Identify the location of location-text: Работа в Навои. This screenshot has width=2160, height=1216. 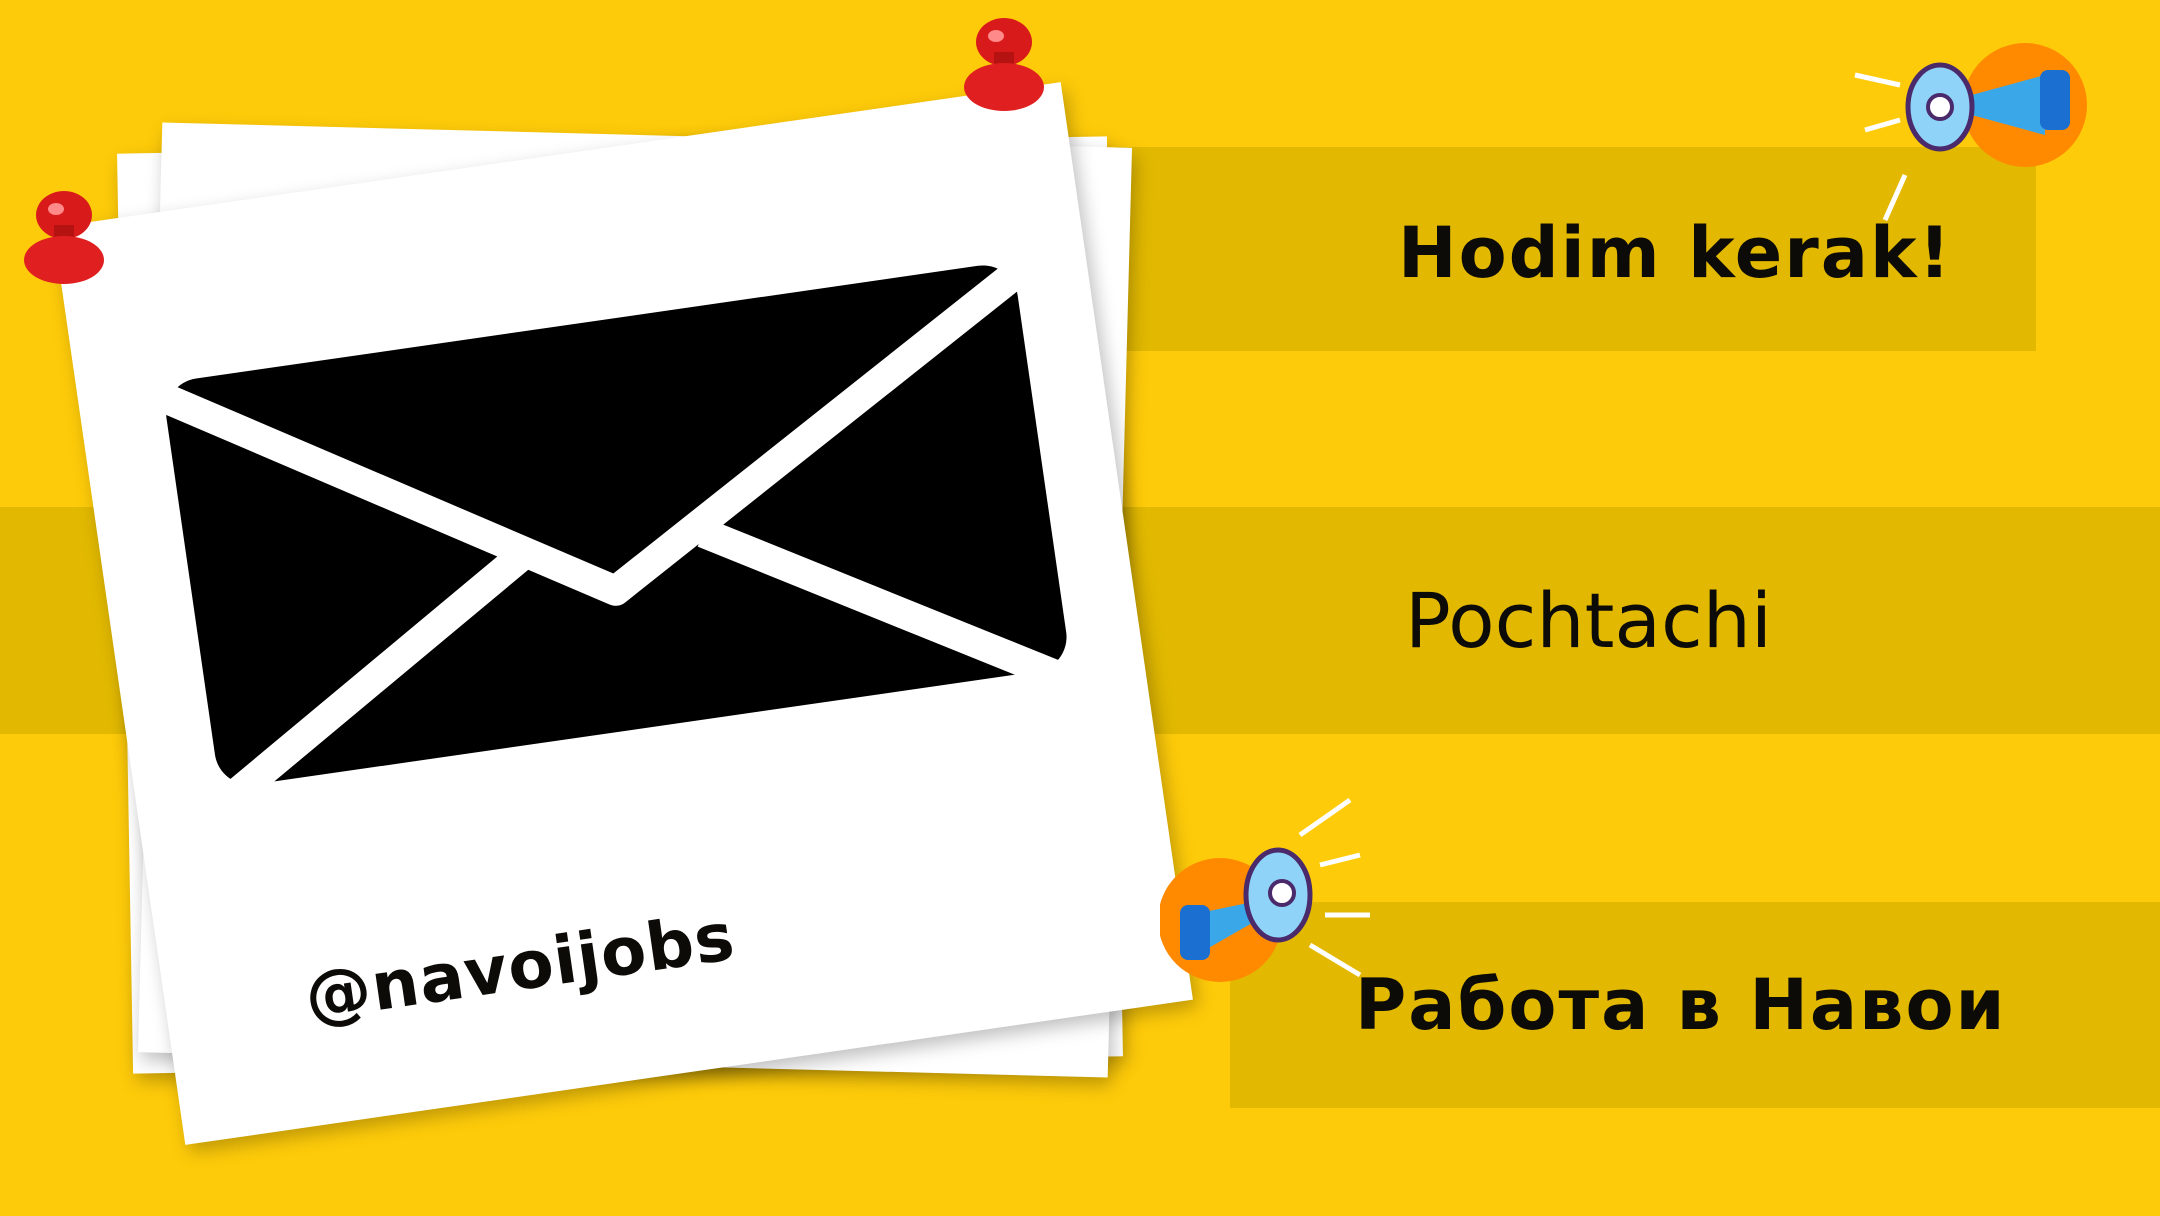
(1681, 1005).